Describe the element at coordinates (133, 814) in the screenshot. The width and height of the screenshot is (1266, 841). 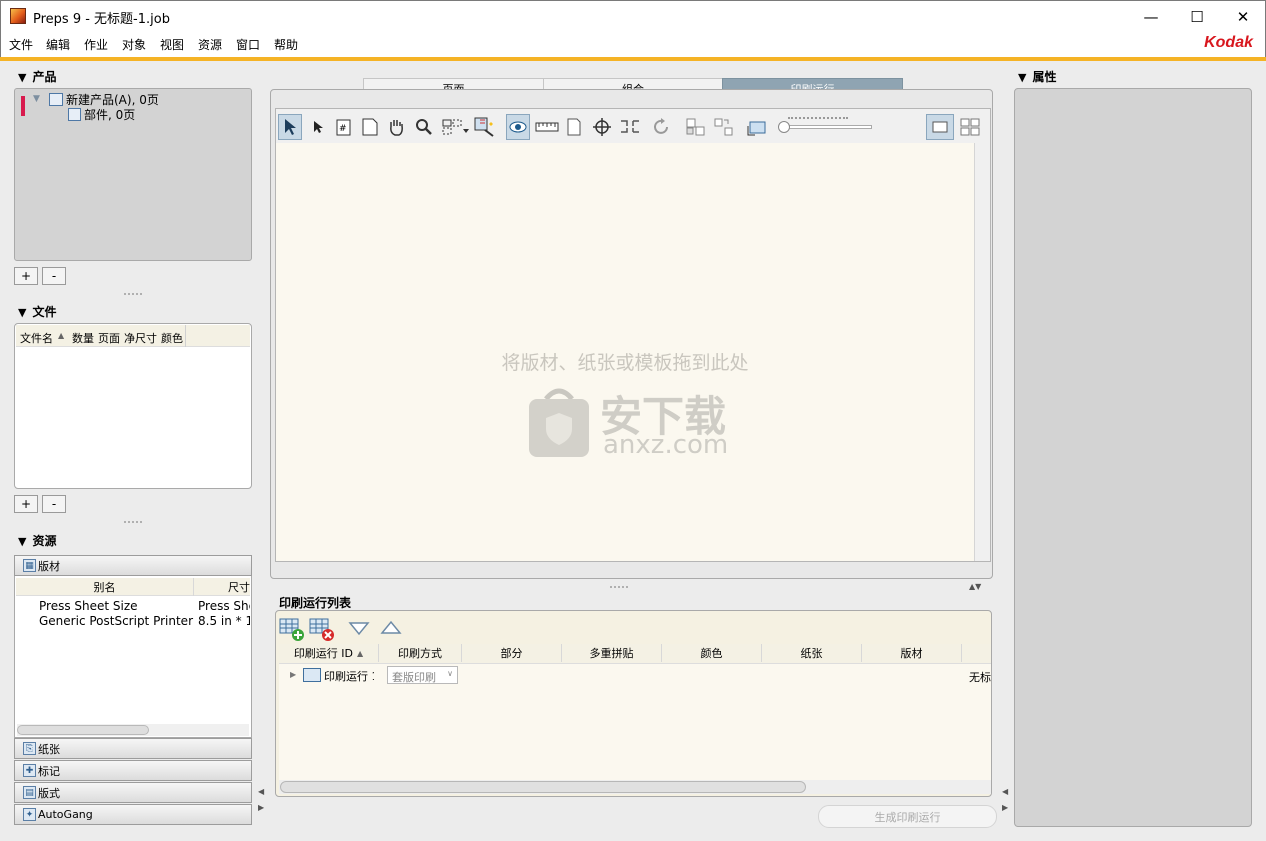
I see `section-autogang: ✦ AutoGang` at that location.